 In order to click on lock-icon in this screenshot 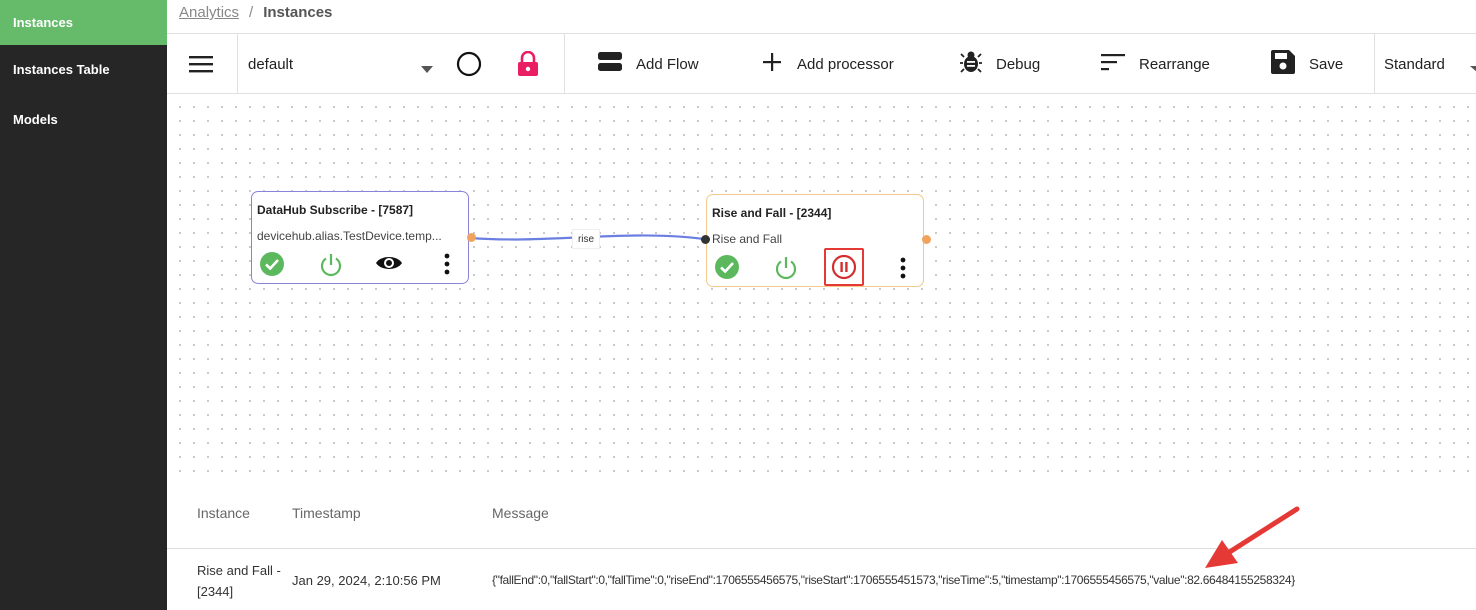, I will do `click(528, 64)`.